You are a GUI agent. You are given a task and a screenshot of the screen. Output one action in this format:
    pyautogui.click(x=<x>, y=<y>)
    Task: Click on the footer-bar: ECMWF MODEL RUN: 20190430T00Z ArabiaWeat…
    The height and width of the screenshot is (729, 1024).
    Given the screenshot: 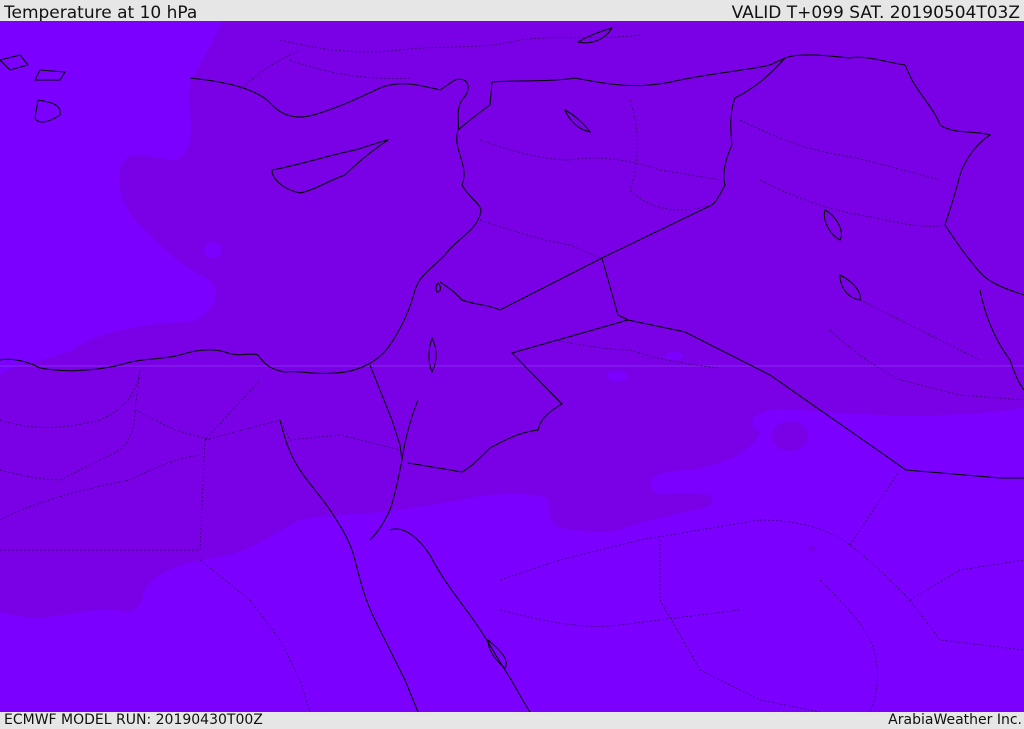 What is the action you would take?
    pyautogui.click(x=512, y=720)
    